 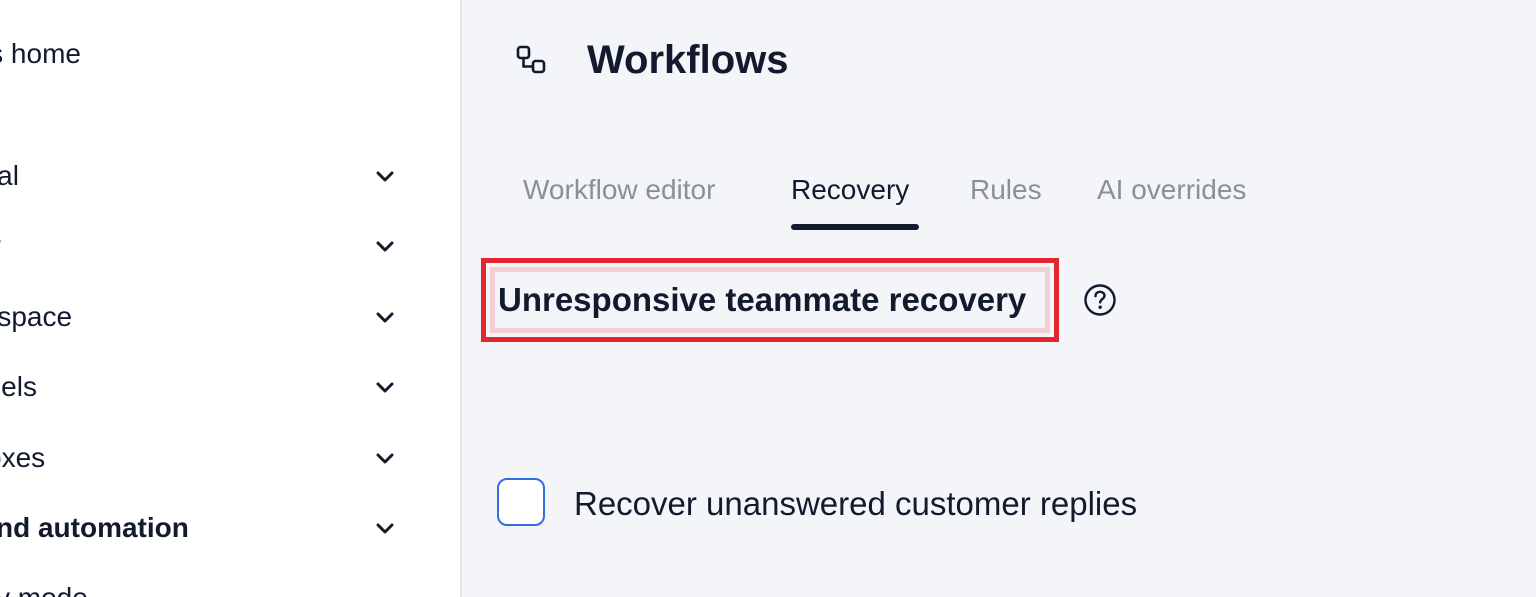 What do you see at coordinates (855, 504) in the screenshot?
I see `recover-replies-label: Recover unanswered customer replies` at bounding box center [855, 504].